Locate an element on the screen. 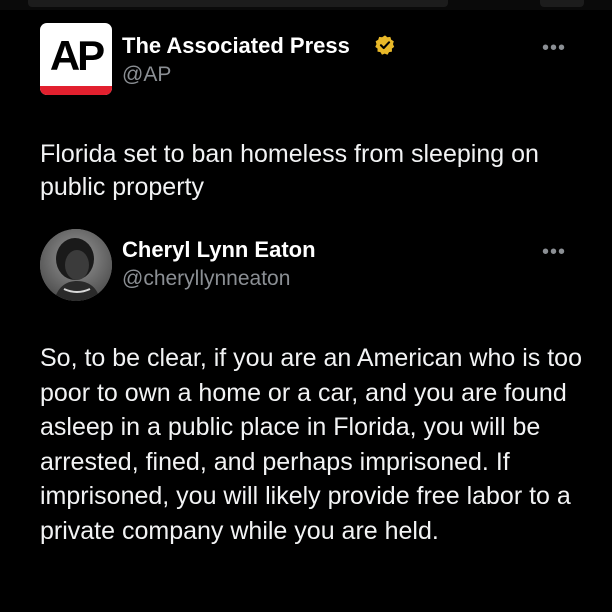 The image size is (612, 612). more-options-icon: ••• is located at coordinates (554, 48).